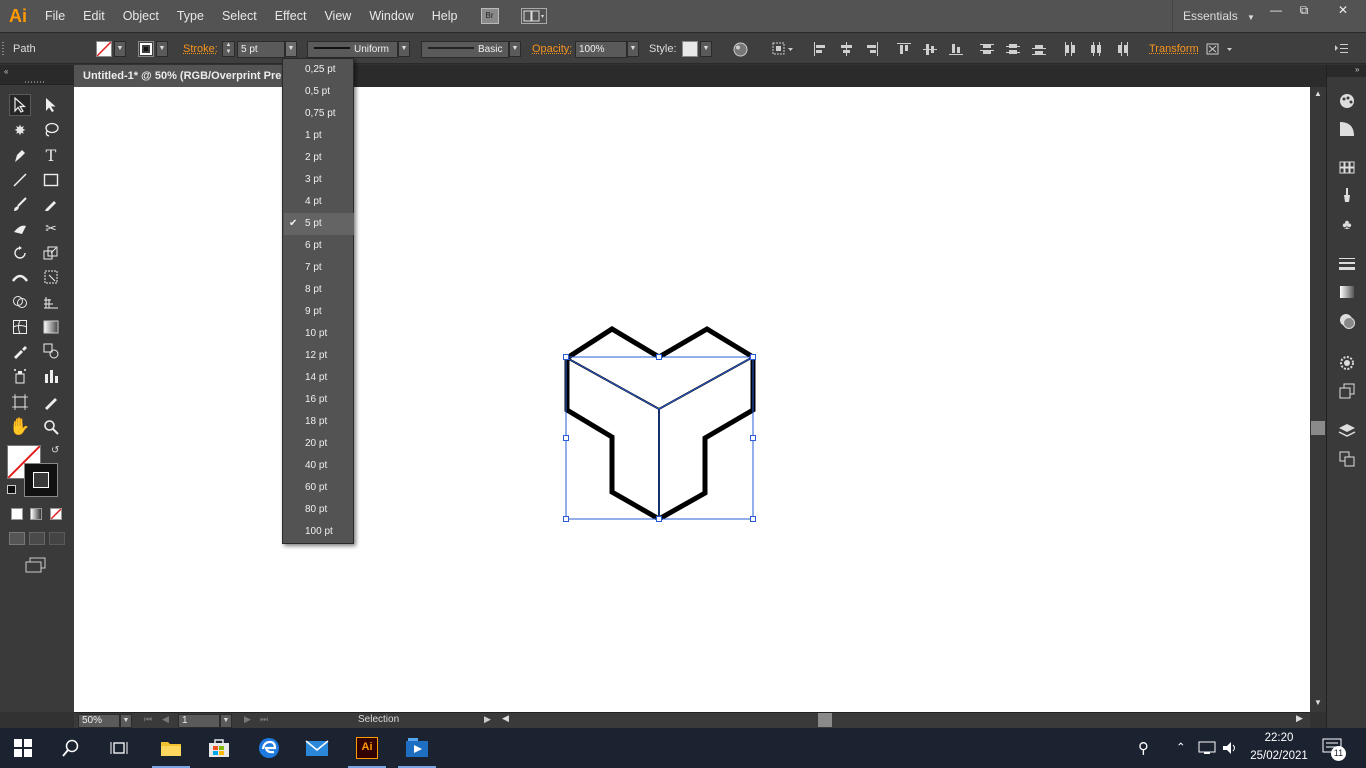  What do you see at coordinates (57, 538) in the screenshot?
I see `draw-inside-button` at bounding box center [57, 538].